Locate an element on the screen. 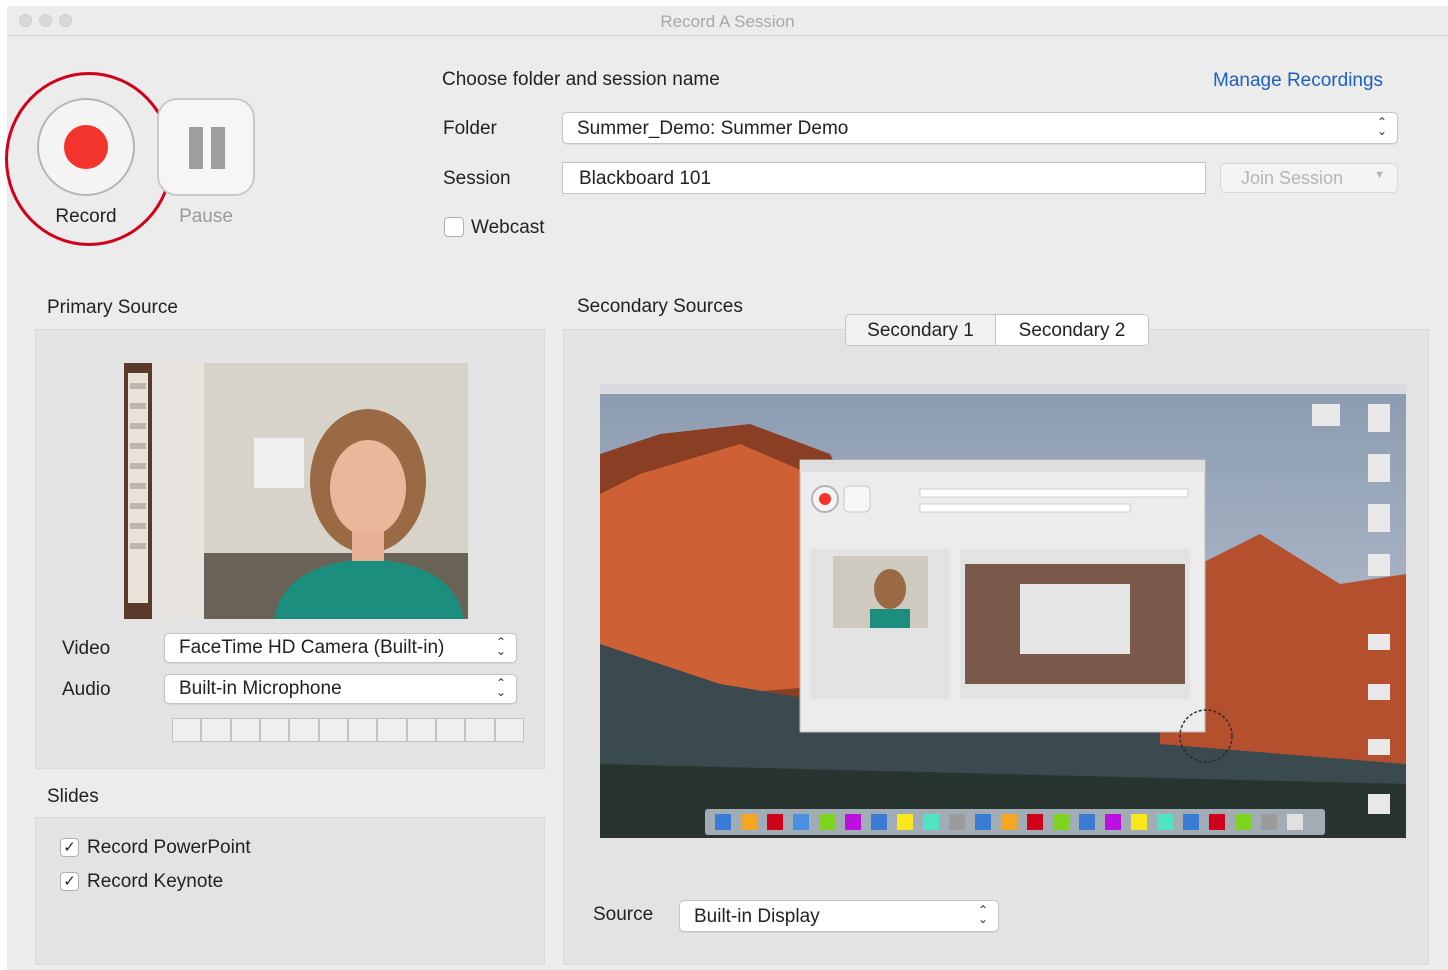  record-label: Record is located at coordinates (86, 216).